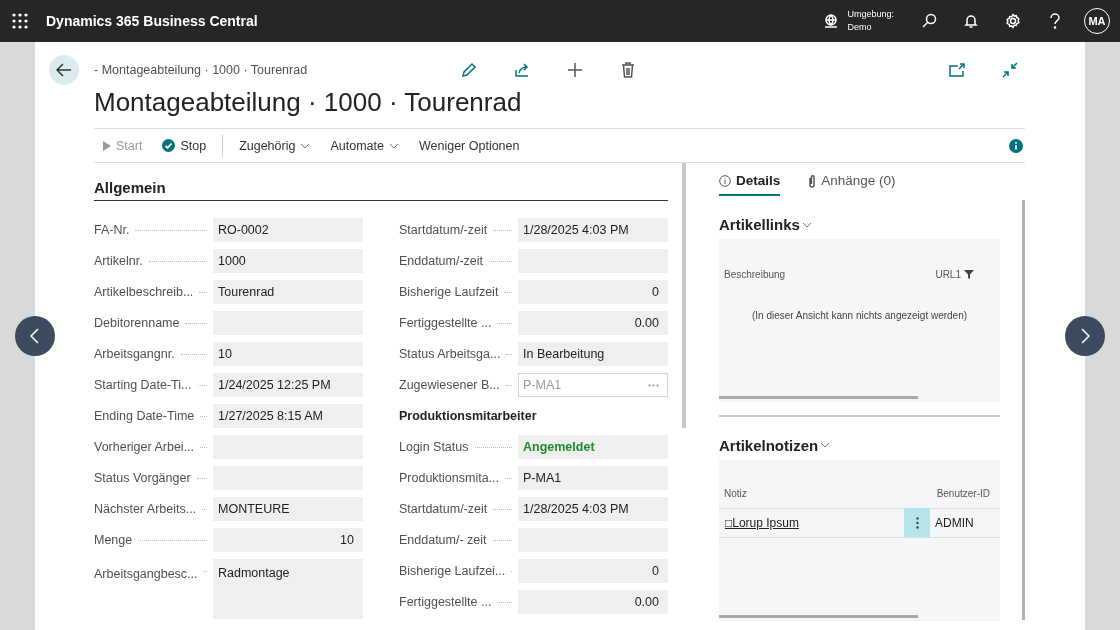 This screenshot has width=1120, height=630. I want to click on note-link: □Lorup Ipsum, so click(811, 522).